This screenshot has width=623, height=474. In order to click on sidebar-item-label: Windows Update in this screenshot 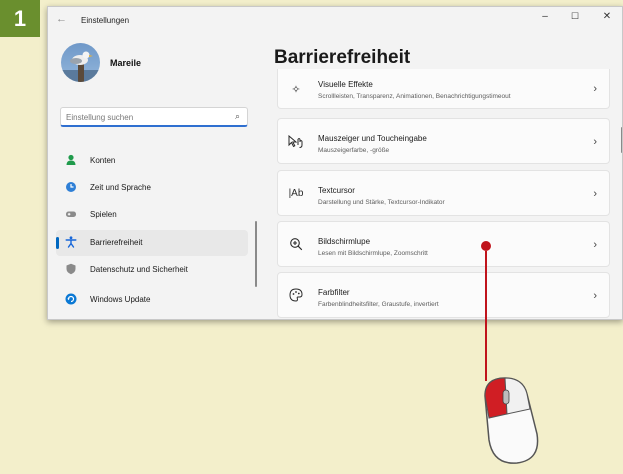, I will do `click(120, 299)`.